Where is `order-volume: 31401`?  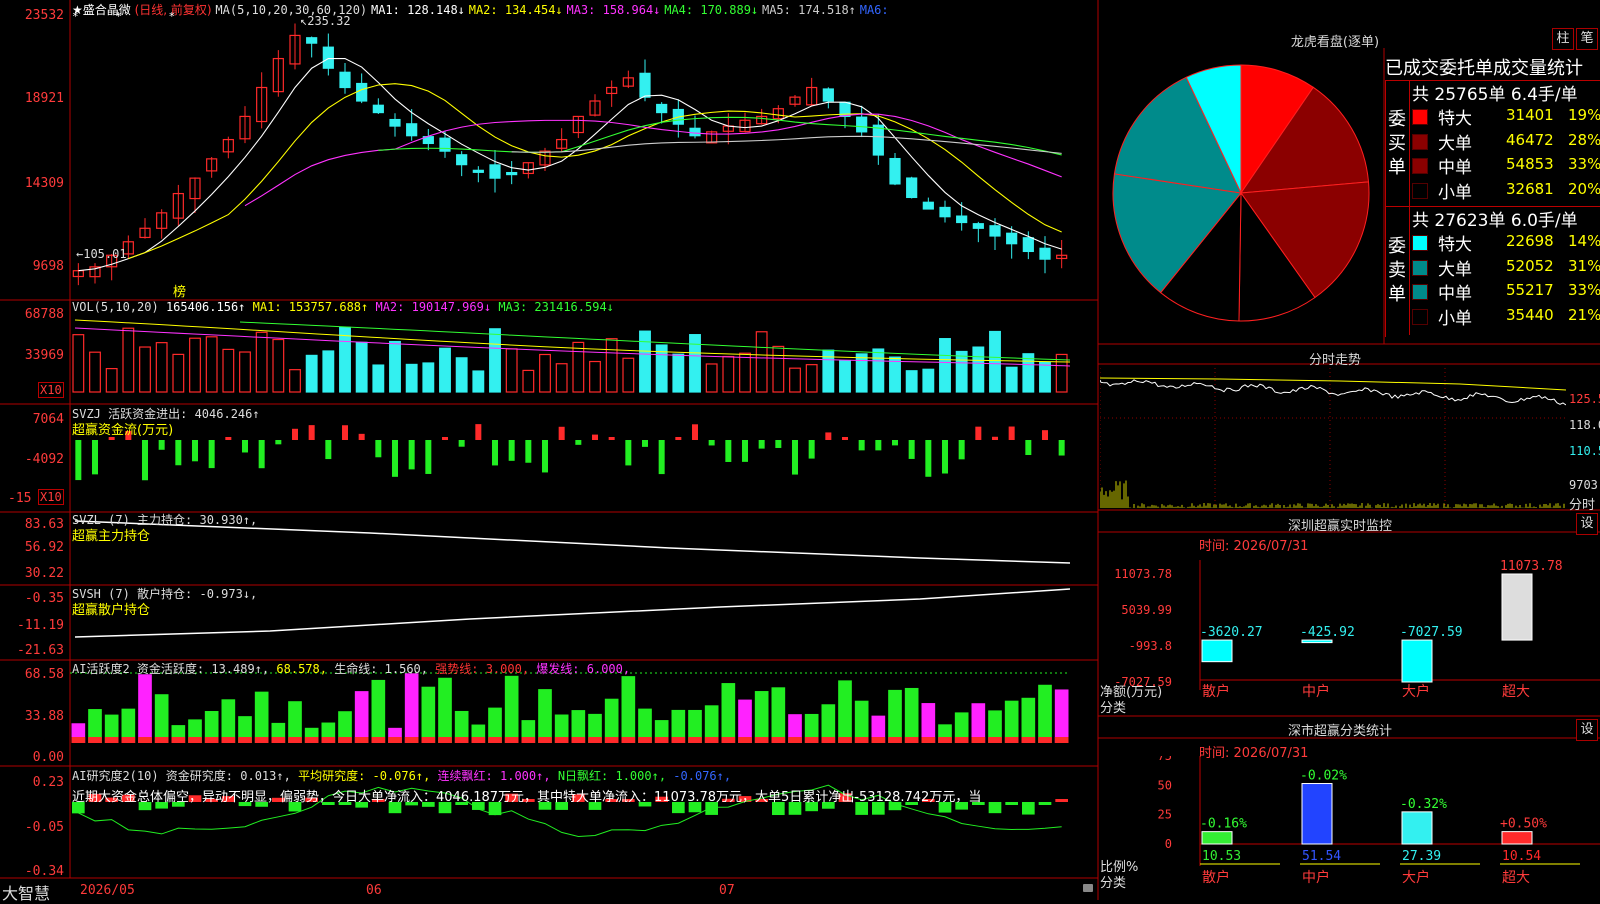
order-volume: 31401 is located at coordinates (1530, 115).